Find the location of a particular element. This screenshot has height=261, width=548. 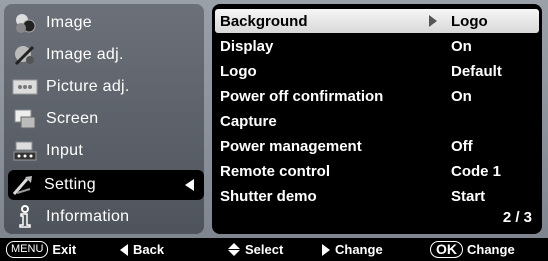

menu-item-image-adj: Image adj. is located at coordinates (106, 55).